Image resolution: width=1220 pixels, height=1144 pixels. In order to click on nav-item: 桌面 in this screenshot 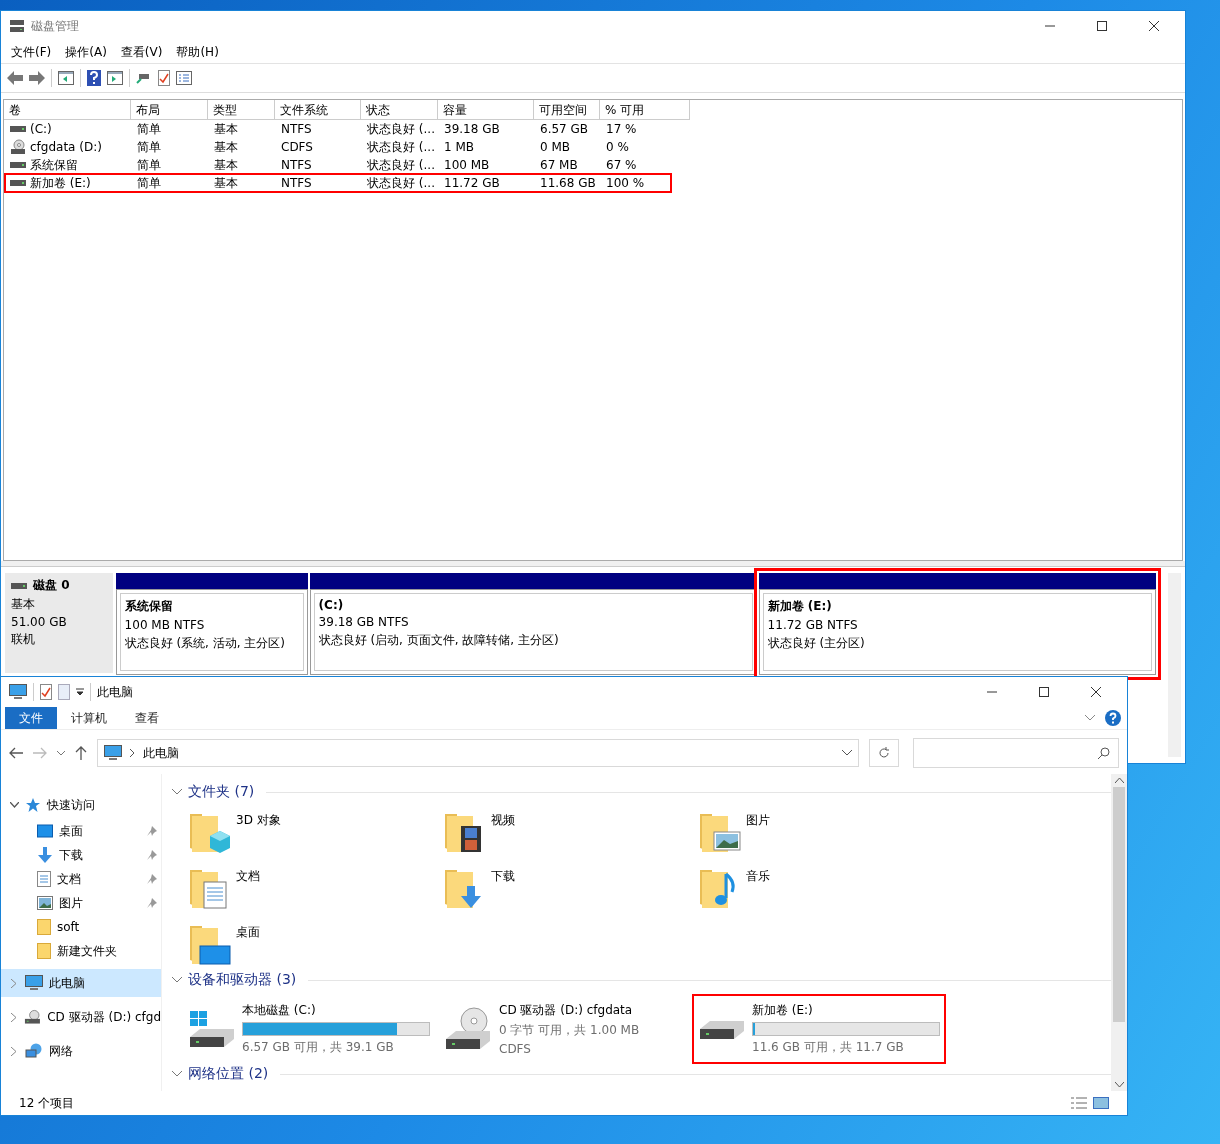, I will do `click(81, 831)`.